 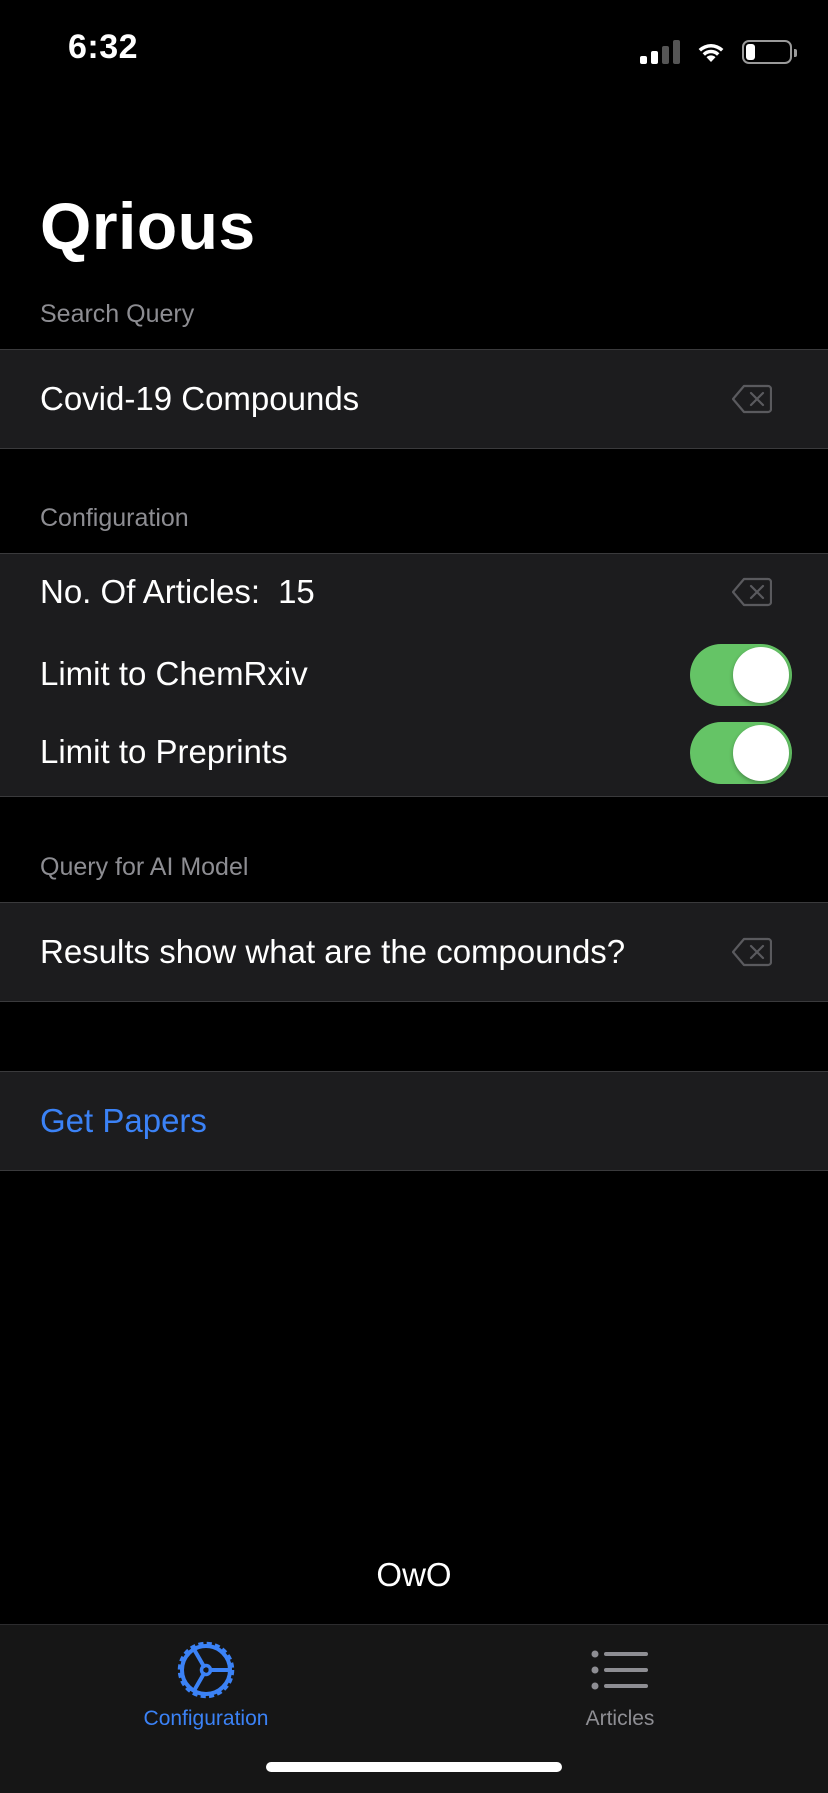 I want to click on page-title: Qrious, so click(x=148, y=226).